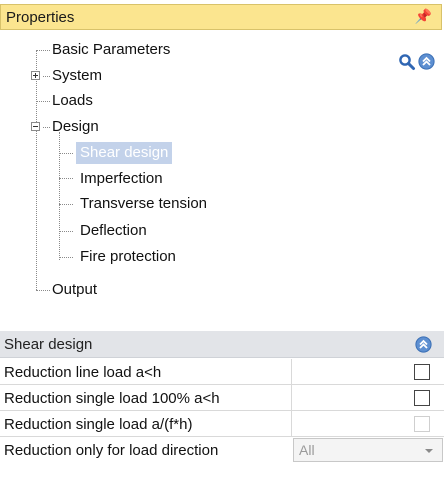 The width and height of the screenshot is (444, 500). What do you see at coordinates (40, 17) in the screenshot?
I see `panel-title: Properties` at bounding box center [40, 17].